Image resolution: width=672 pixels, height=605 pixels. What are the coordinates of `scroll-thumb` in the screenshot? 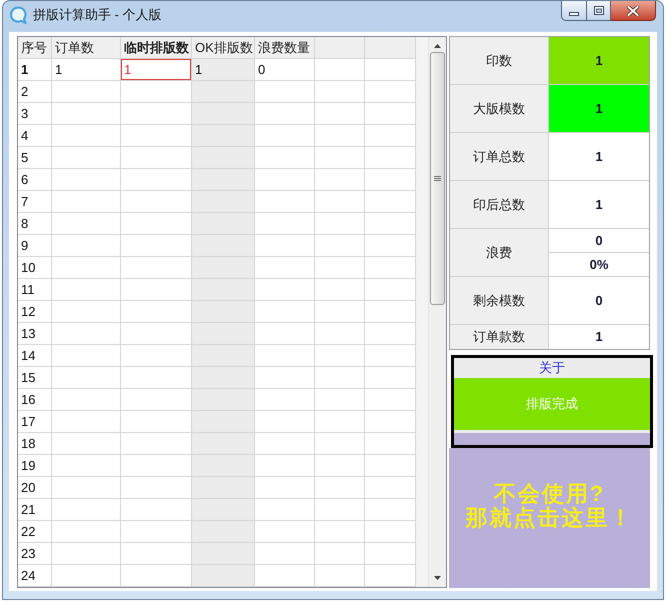 It's located at (437, 178).